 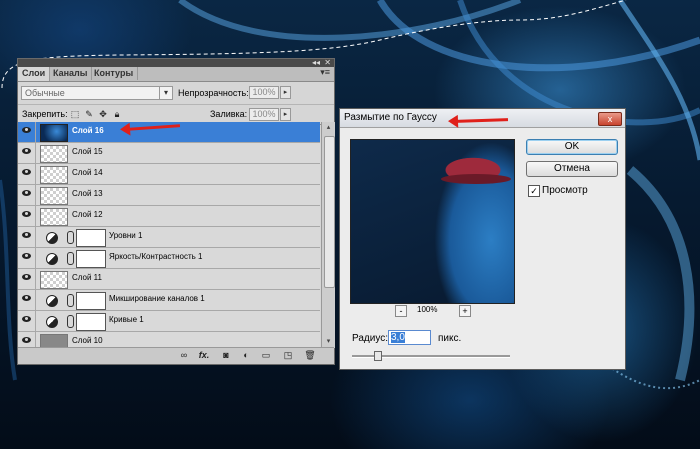 What do you see at coordinates (176, 355) in the screenshot?
I see `layers-bottom-bar: ∞ fx. ◙ ◐ ▭ ◳ 🗑︎` at bounding box center [176, 355].